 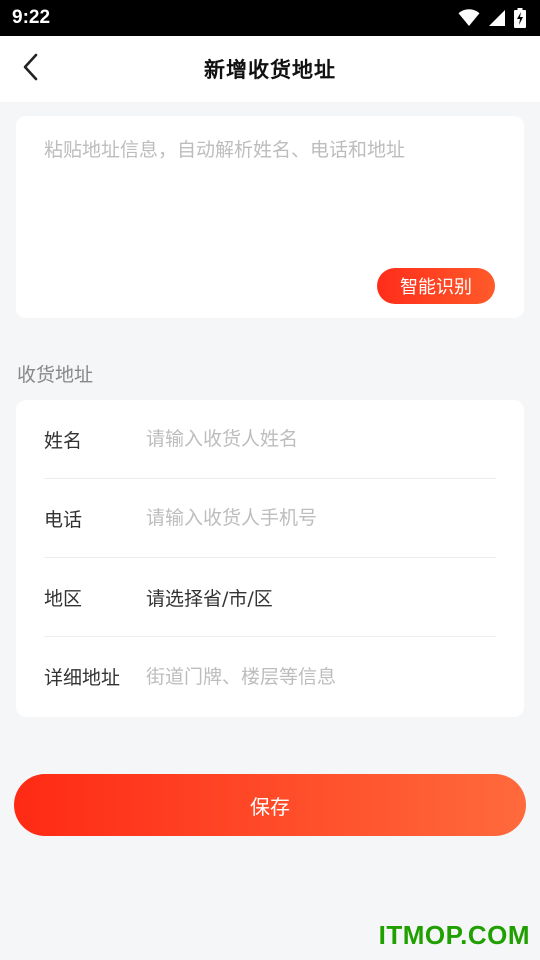 I want to click on detail-address-input, so click(x=321, y=676).